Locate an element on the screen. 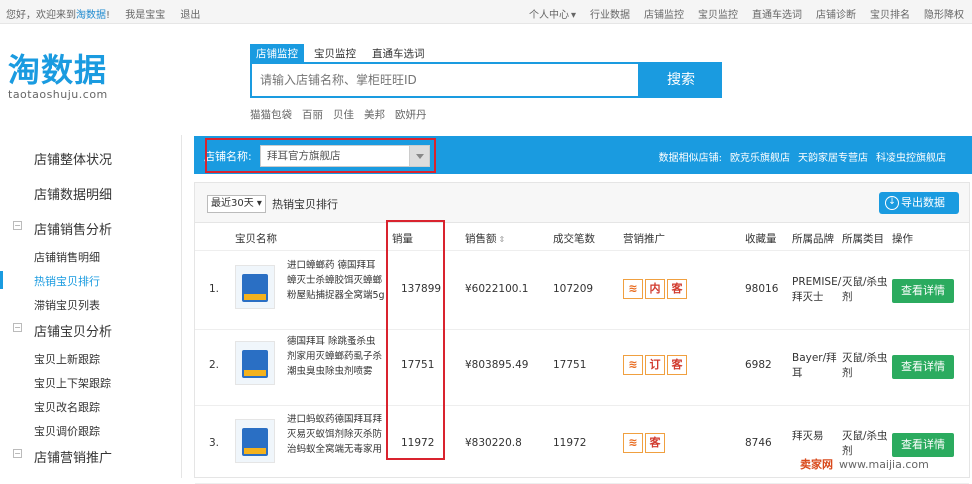  hotword-link: 贝佳 is located at coordinates (343, 115).